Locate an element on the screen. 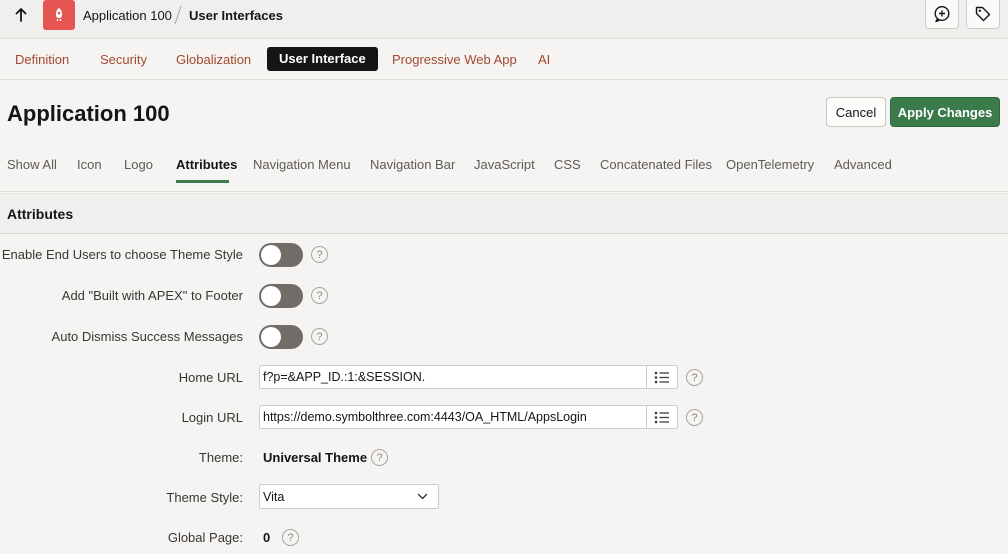  active-subtab-indicator is located at coordinates (202, 181).